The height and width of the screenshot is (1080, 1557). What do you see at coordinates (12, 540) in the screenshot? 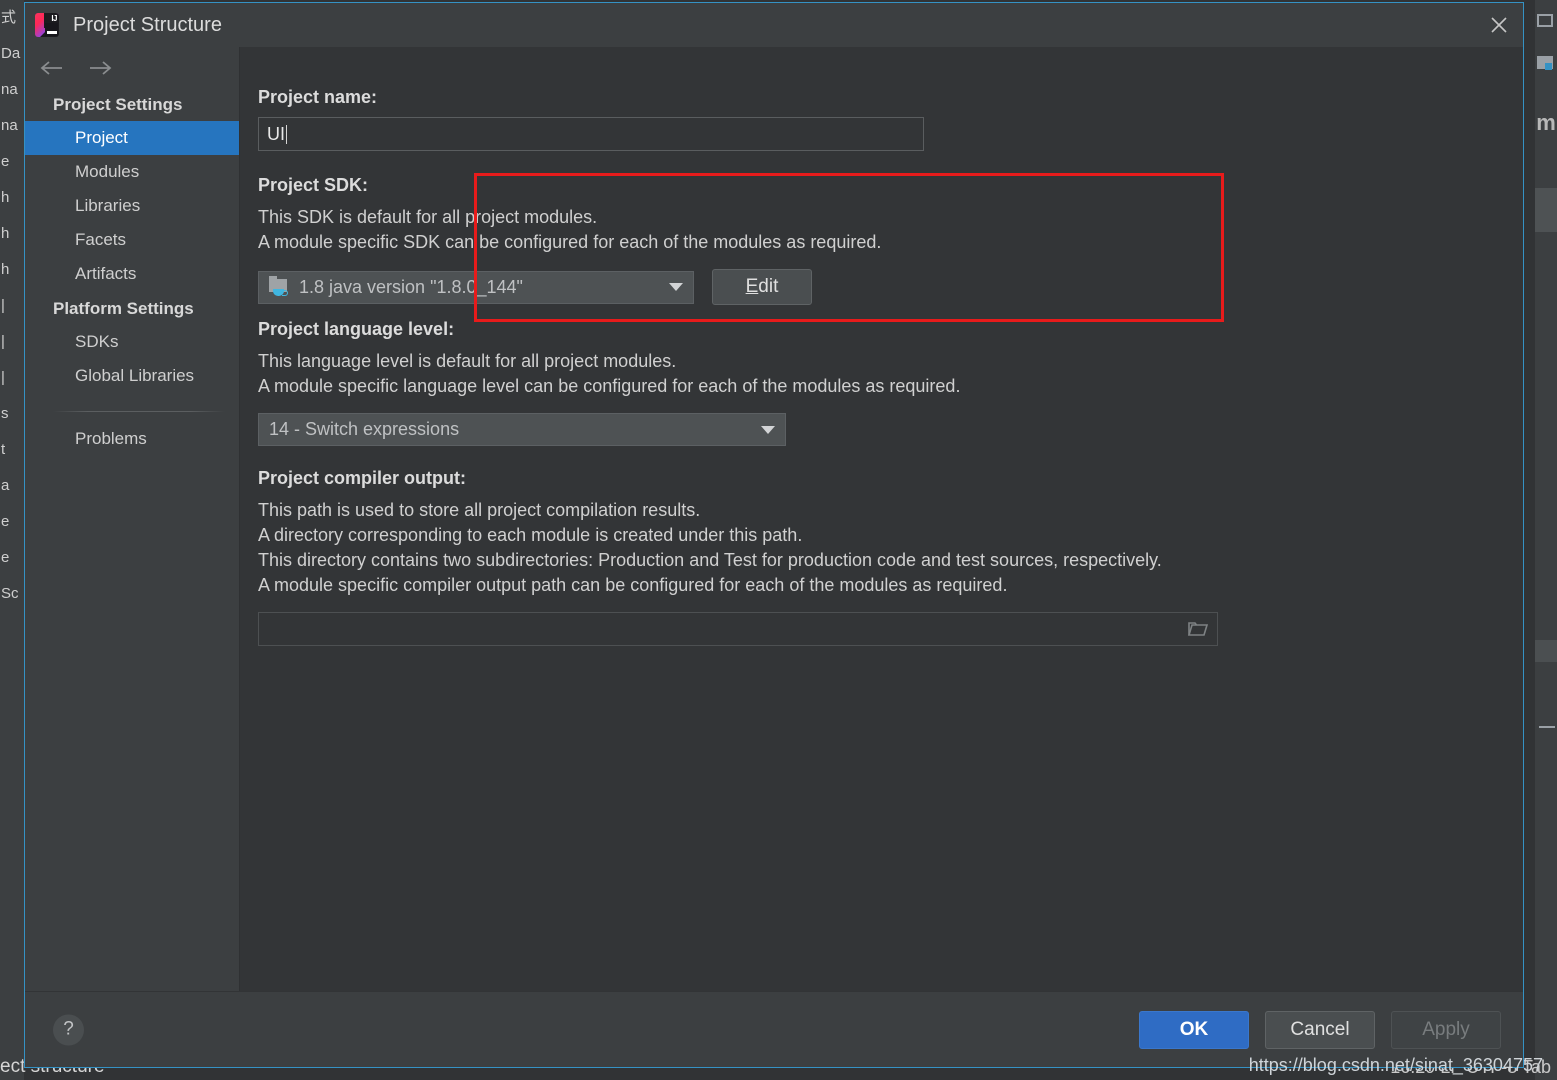
I see `background-left-toolwindow-strip: 式 Da na na e h h h | | | s t a e e Sc` at bounding box center [12, 540].